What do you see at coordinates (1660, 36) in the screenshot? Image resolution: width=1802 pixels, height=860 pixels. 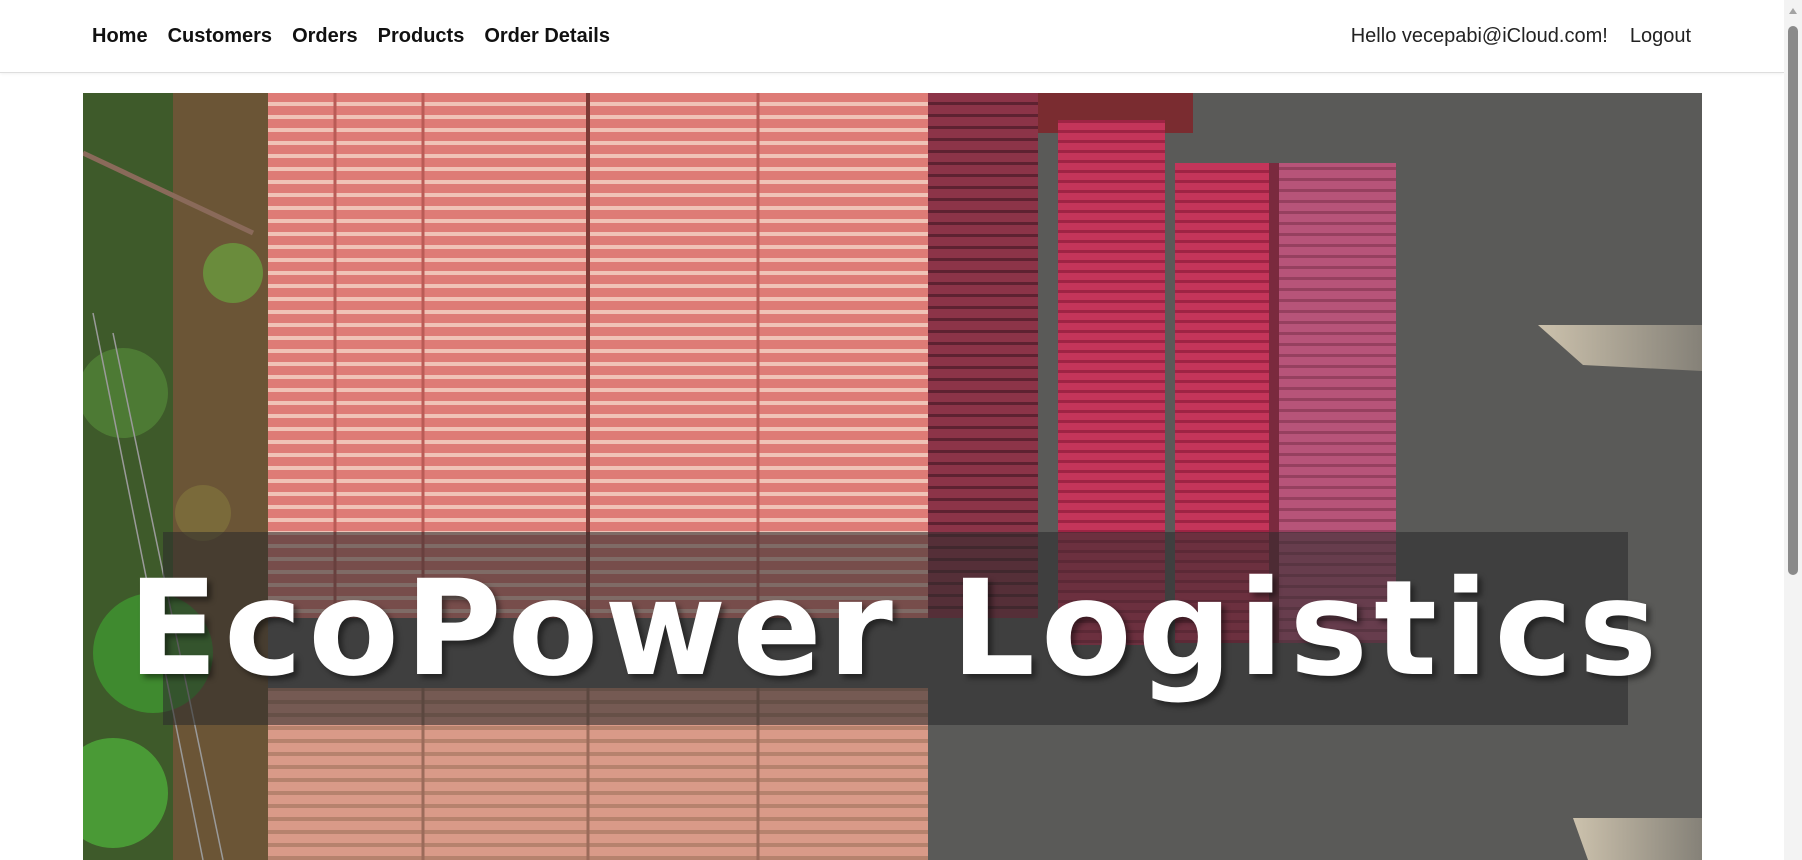 I see `logout-link: Logout` at bounding box center [1660, 36].